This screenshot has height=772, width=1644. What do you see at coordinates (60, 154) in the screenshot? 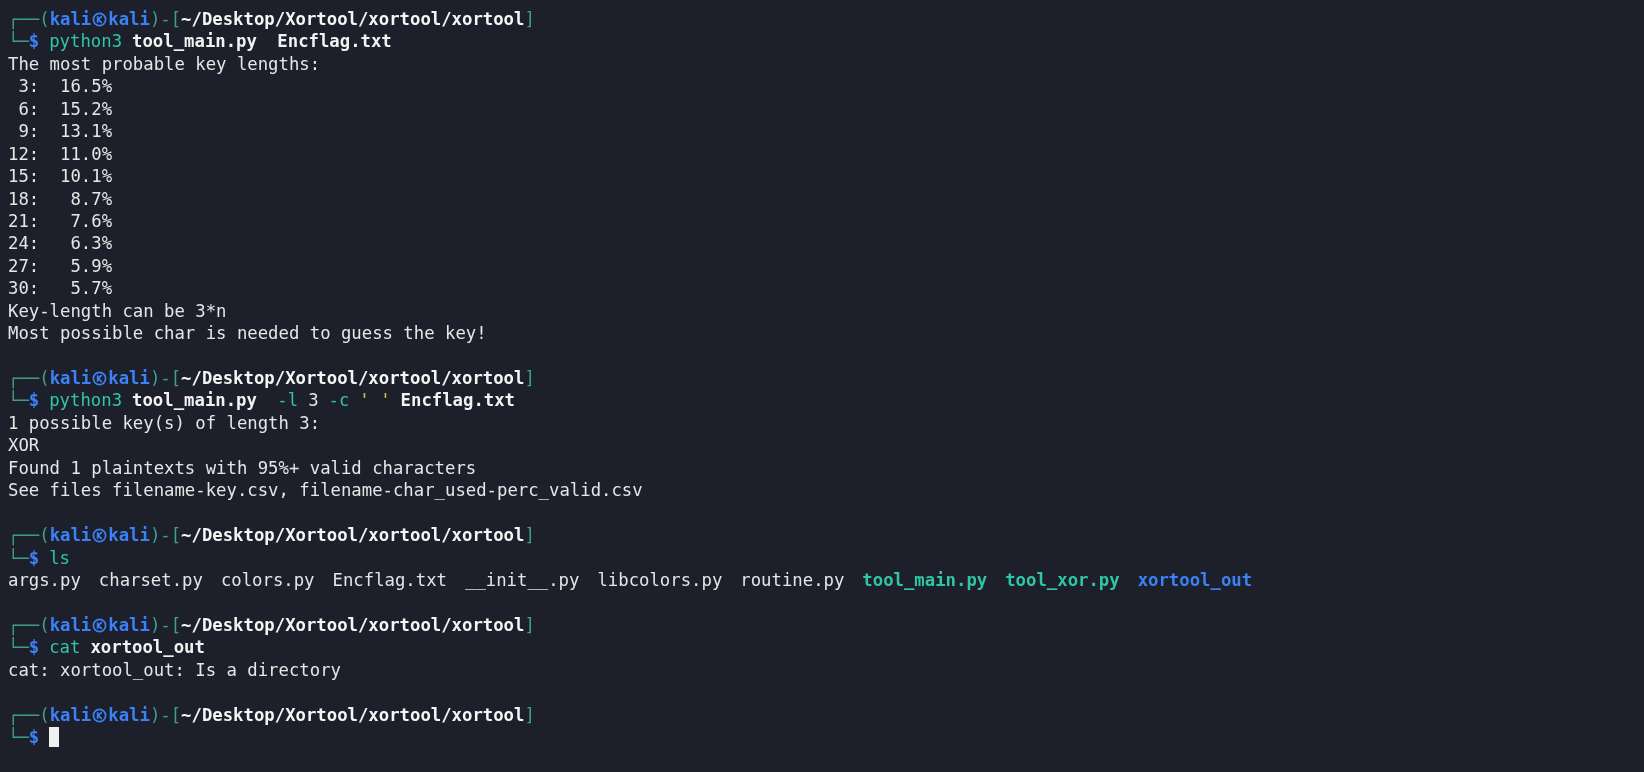
I see `output-line: 12: 11.0%` at bounding box center [60, 154].